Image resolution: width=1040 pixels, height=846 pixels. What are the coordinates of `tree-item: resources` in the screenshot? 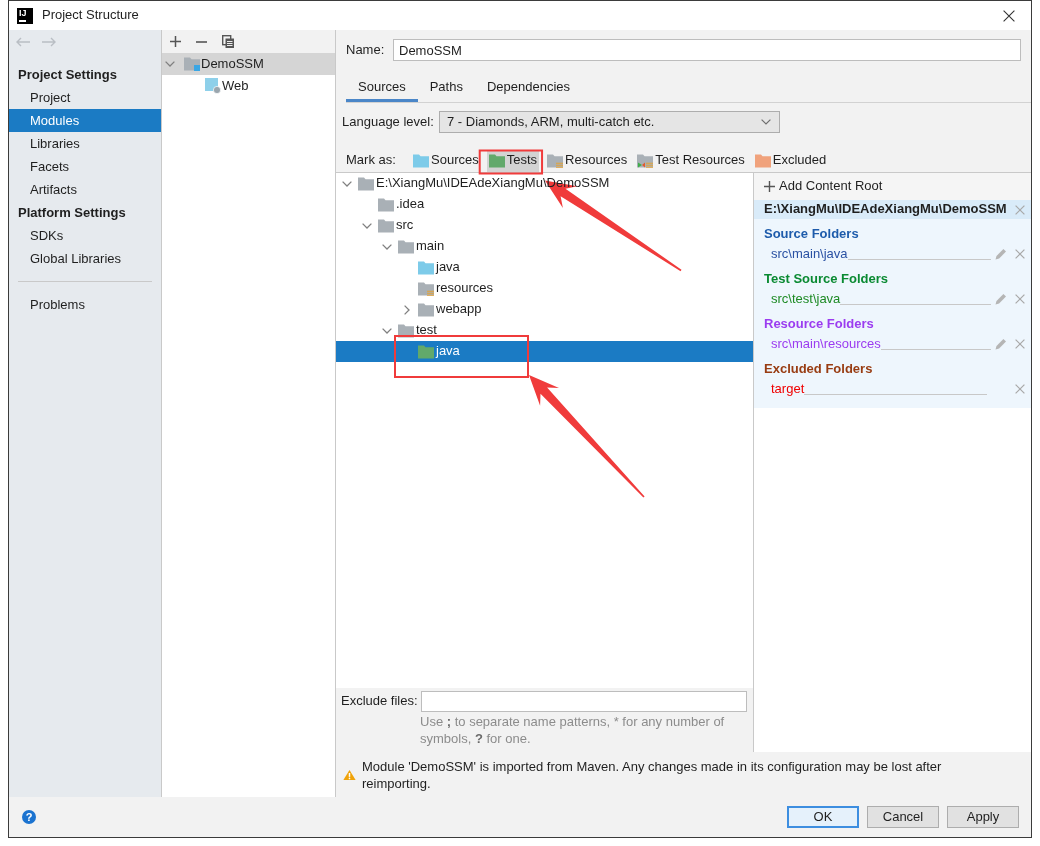 It's located at (544, 288).